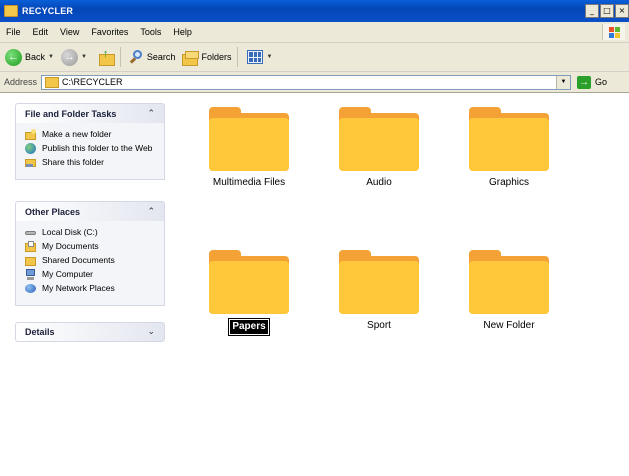 The image size is (629, 476). I want to click on folder-label: Audio, so click(379, 182).